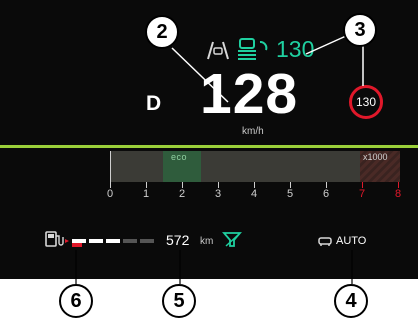 The image size is (418, 321). I want to click on callout-5: 5, so click(179, 301).